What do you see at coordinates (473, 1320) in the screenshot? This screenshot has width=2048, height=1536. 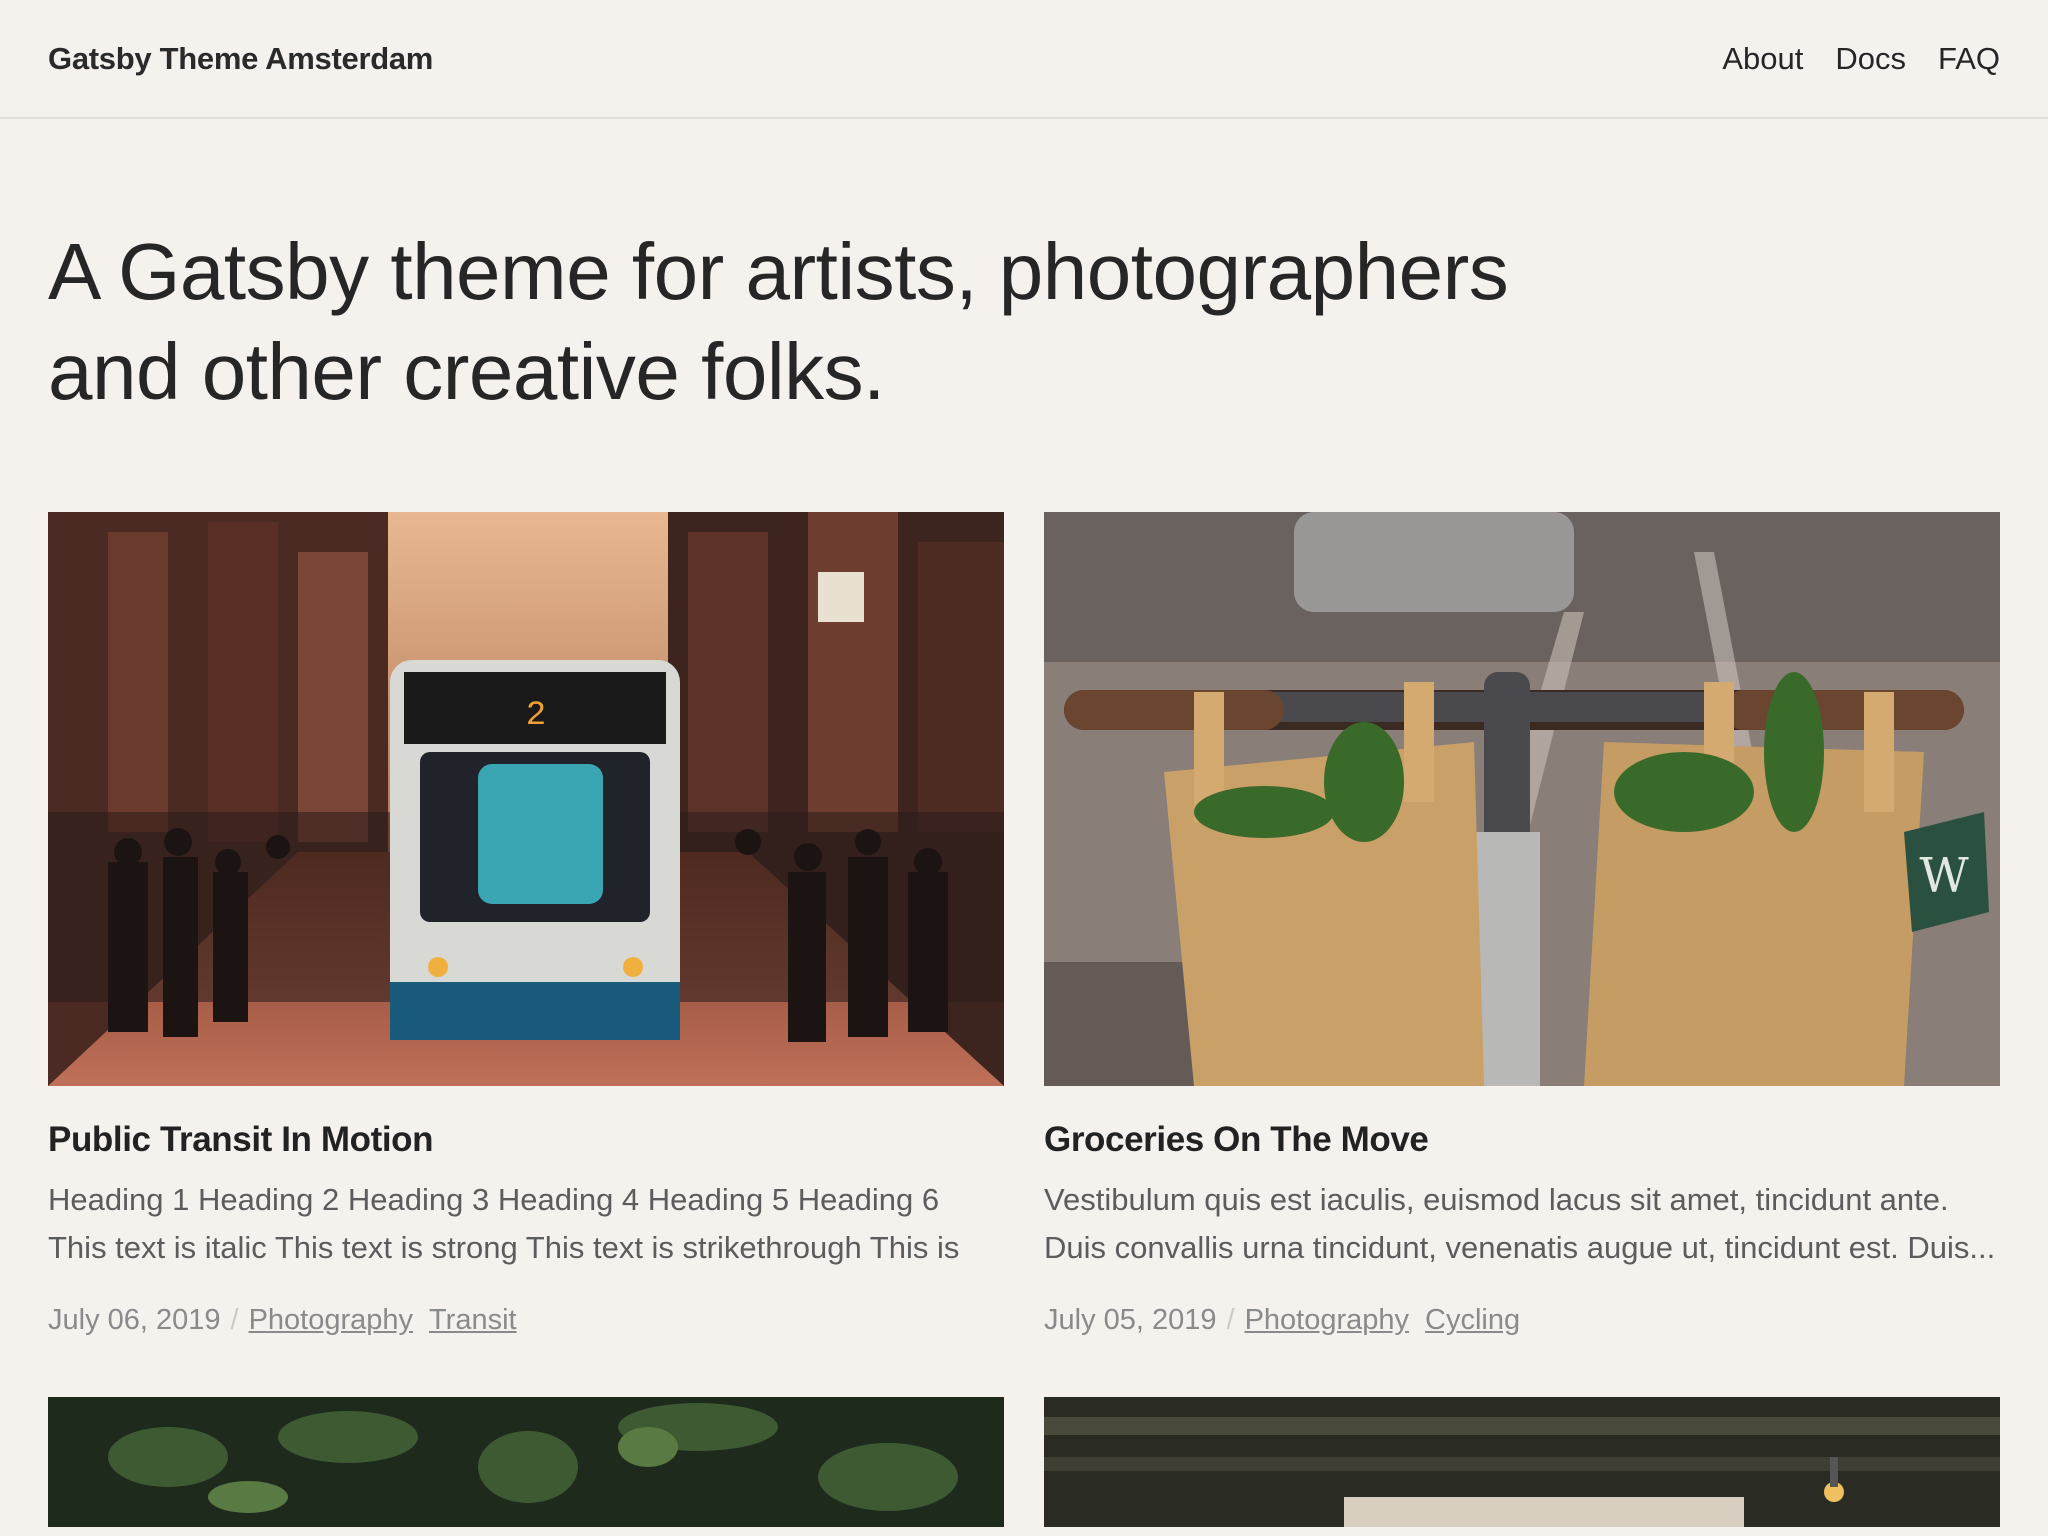 I see `tag-link: Transit` at bounding box center [473, 1320].